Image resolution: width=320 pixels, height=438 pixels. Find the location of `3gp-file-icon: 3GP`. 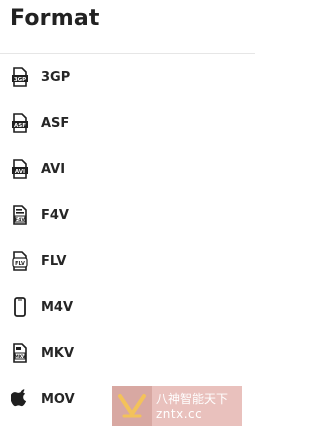

3gp-file-icon: 3GP is located at coordinates (20, 77).